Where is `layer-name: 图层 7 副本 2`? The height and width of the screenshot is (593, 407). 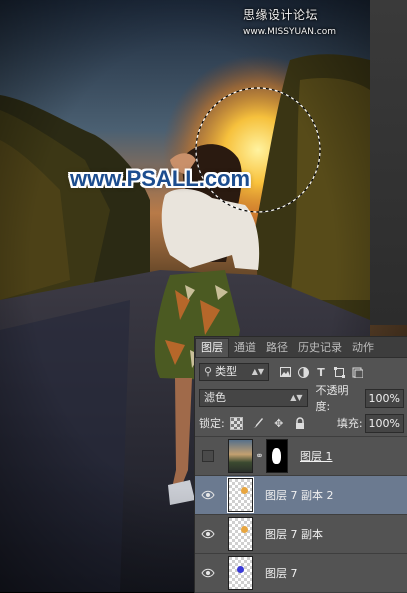
layer-name: 图层 7 副本 2 is located at coordinates (299, 495).